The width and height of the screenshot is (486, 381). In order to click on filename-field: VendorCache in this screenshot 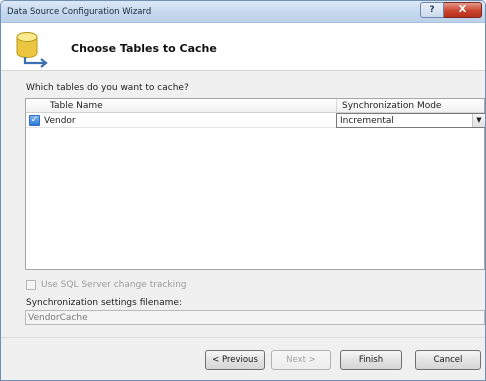, I will do `click(255, 317)`.